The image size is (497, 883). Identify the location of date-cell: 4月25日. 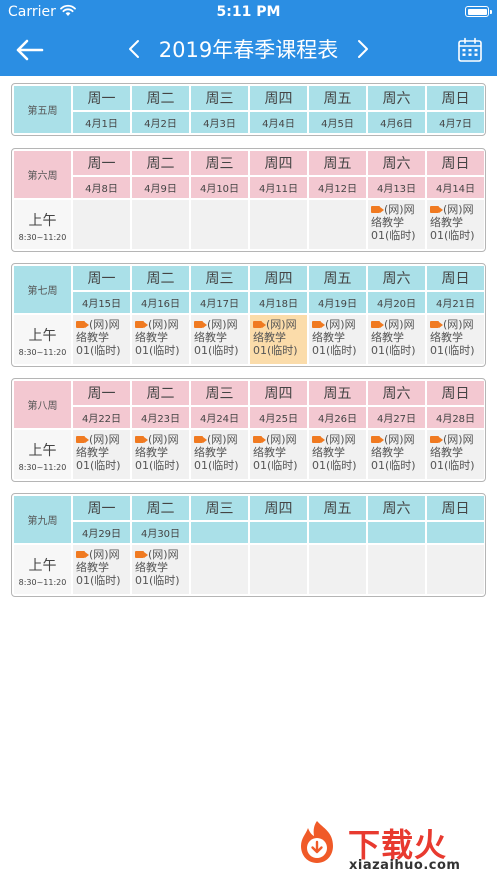
(278, 417).